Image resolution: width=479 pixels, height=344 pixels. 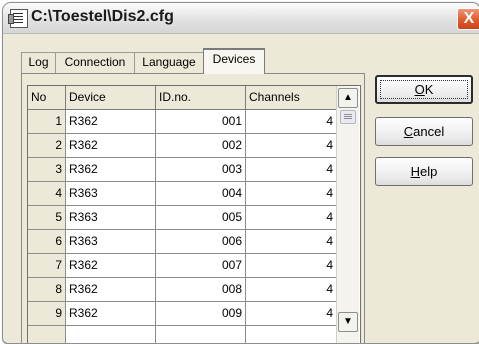 I want to click on cancel-accelerator: C, so click(x=408, y=131).